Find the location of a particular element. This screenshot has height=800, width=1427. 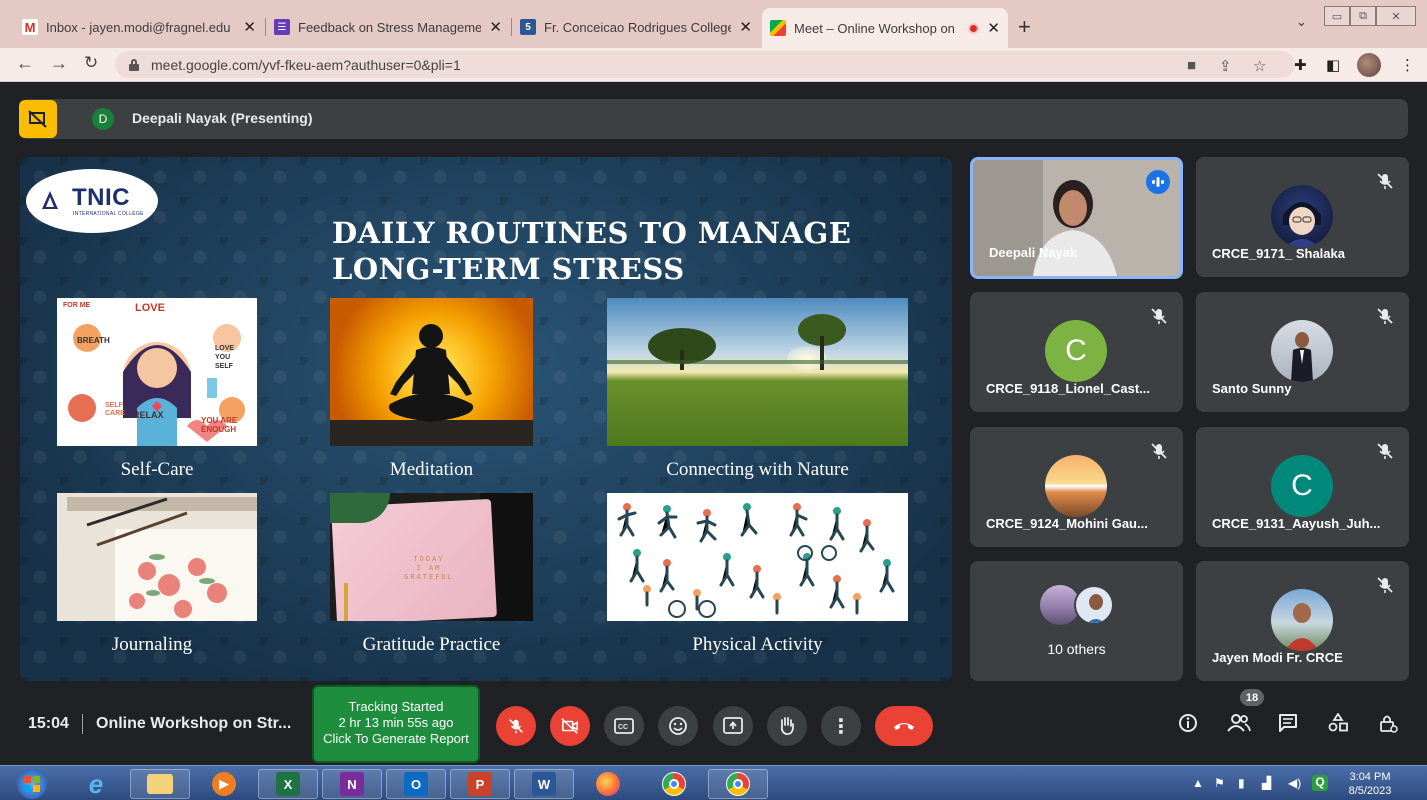

others-count: 10 others is located at coordinates (1076, 649).